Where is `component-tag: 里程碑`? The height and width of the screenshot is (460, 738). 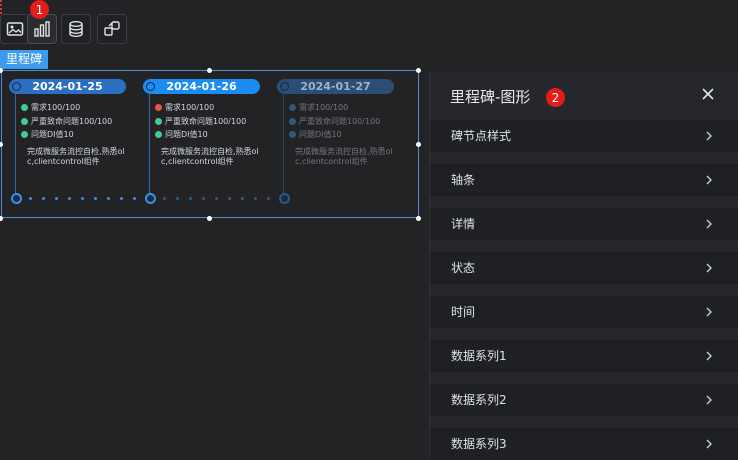
component-tag: 里程碑 is located at coordinates (24, 59).